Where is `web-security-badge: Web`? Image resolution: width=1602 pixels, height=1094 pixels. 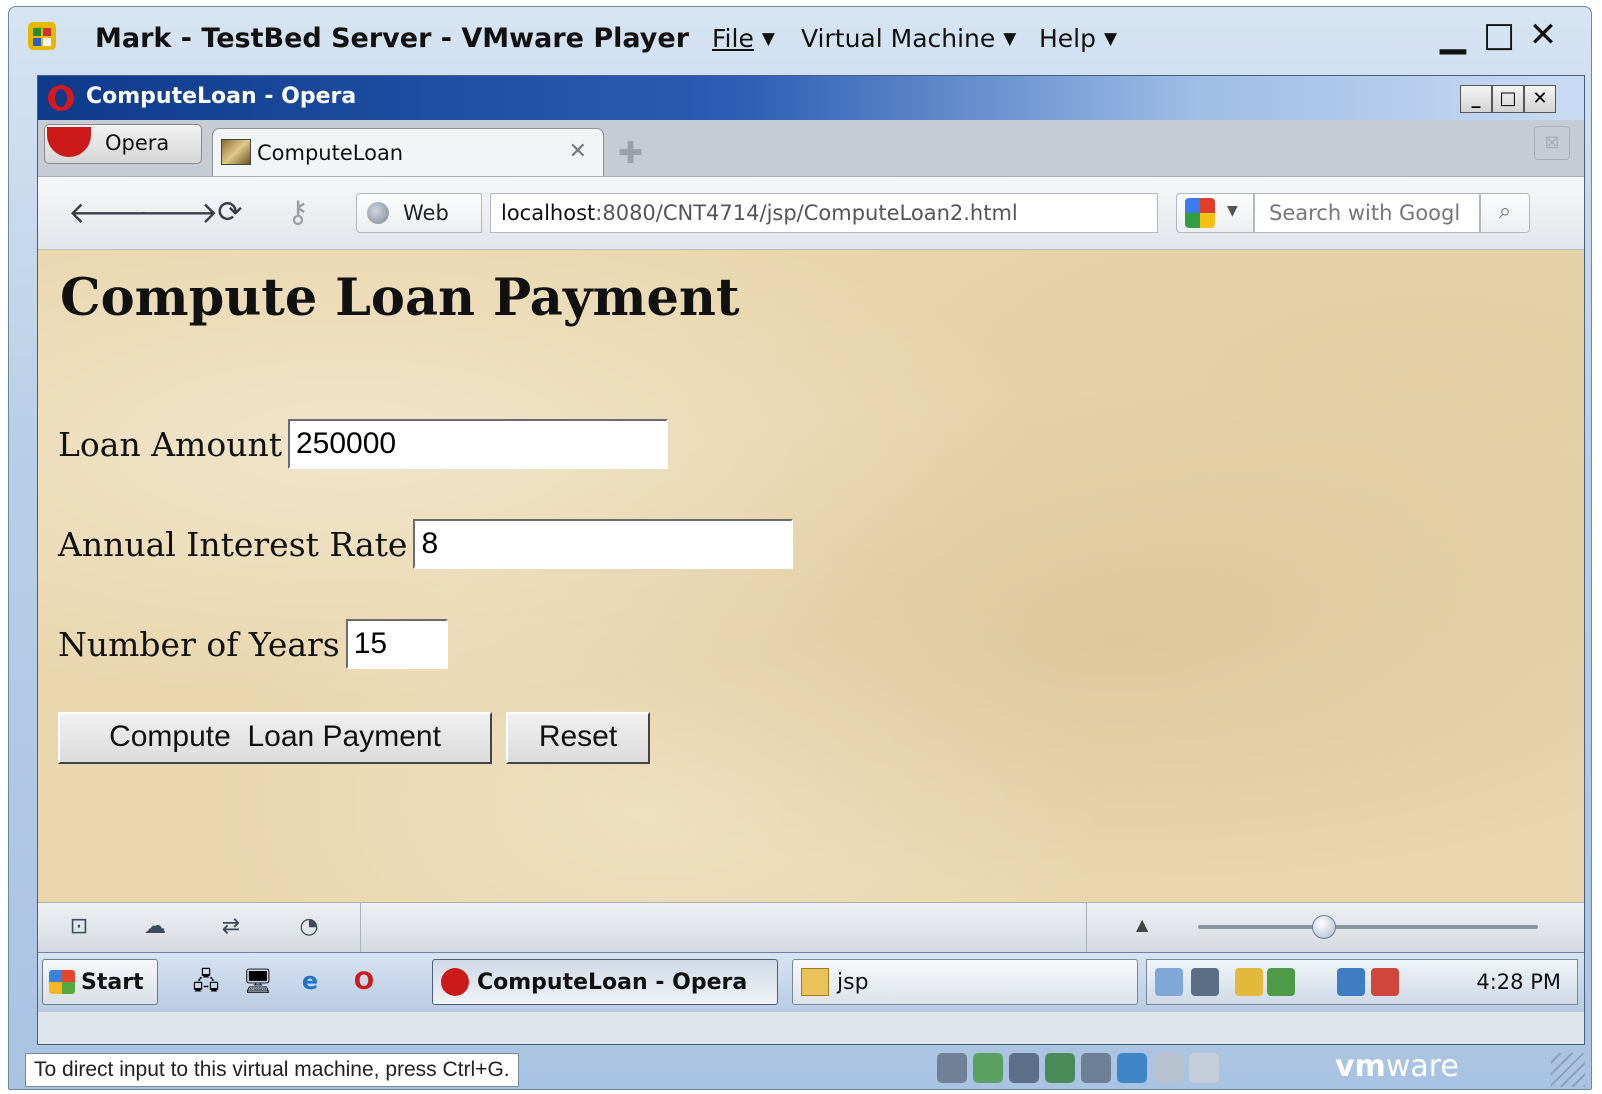 web-security-badge: Web is located at coordinates (419, 213).